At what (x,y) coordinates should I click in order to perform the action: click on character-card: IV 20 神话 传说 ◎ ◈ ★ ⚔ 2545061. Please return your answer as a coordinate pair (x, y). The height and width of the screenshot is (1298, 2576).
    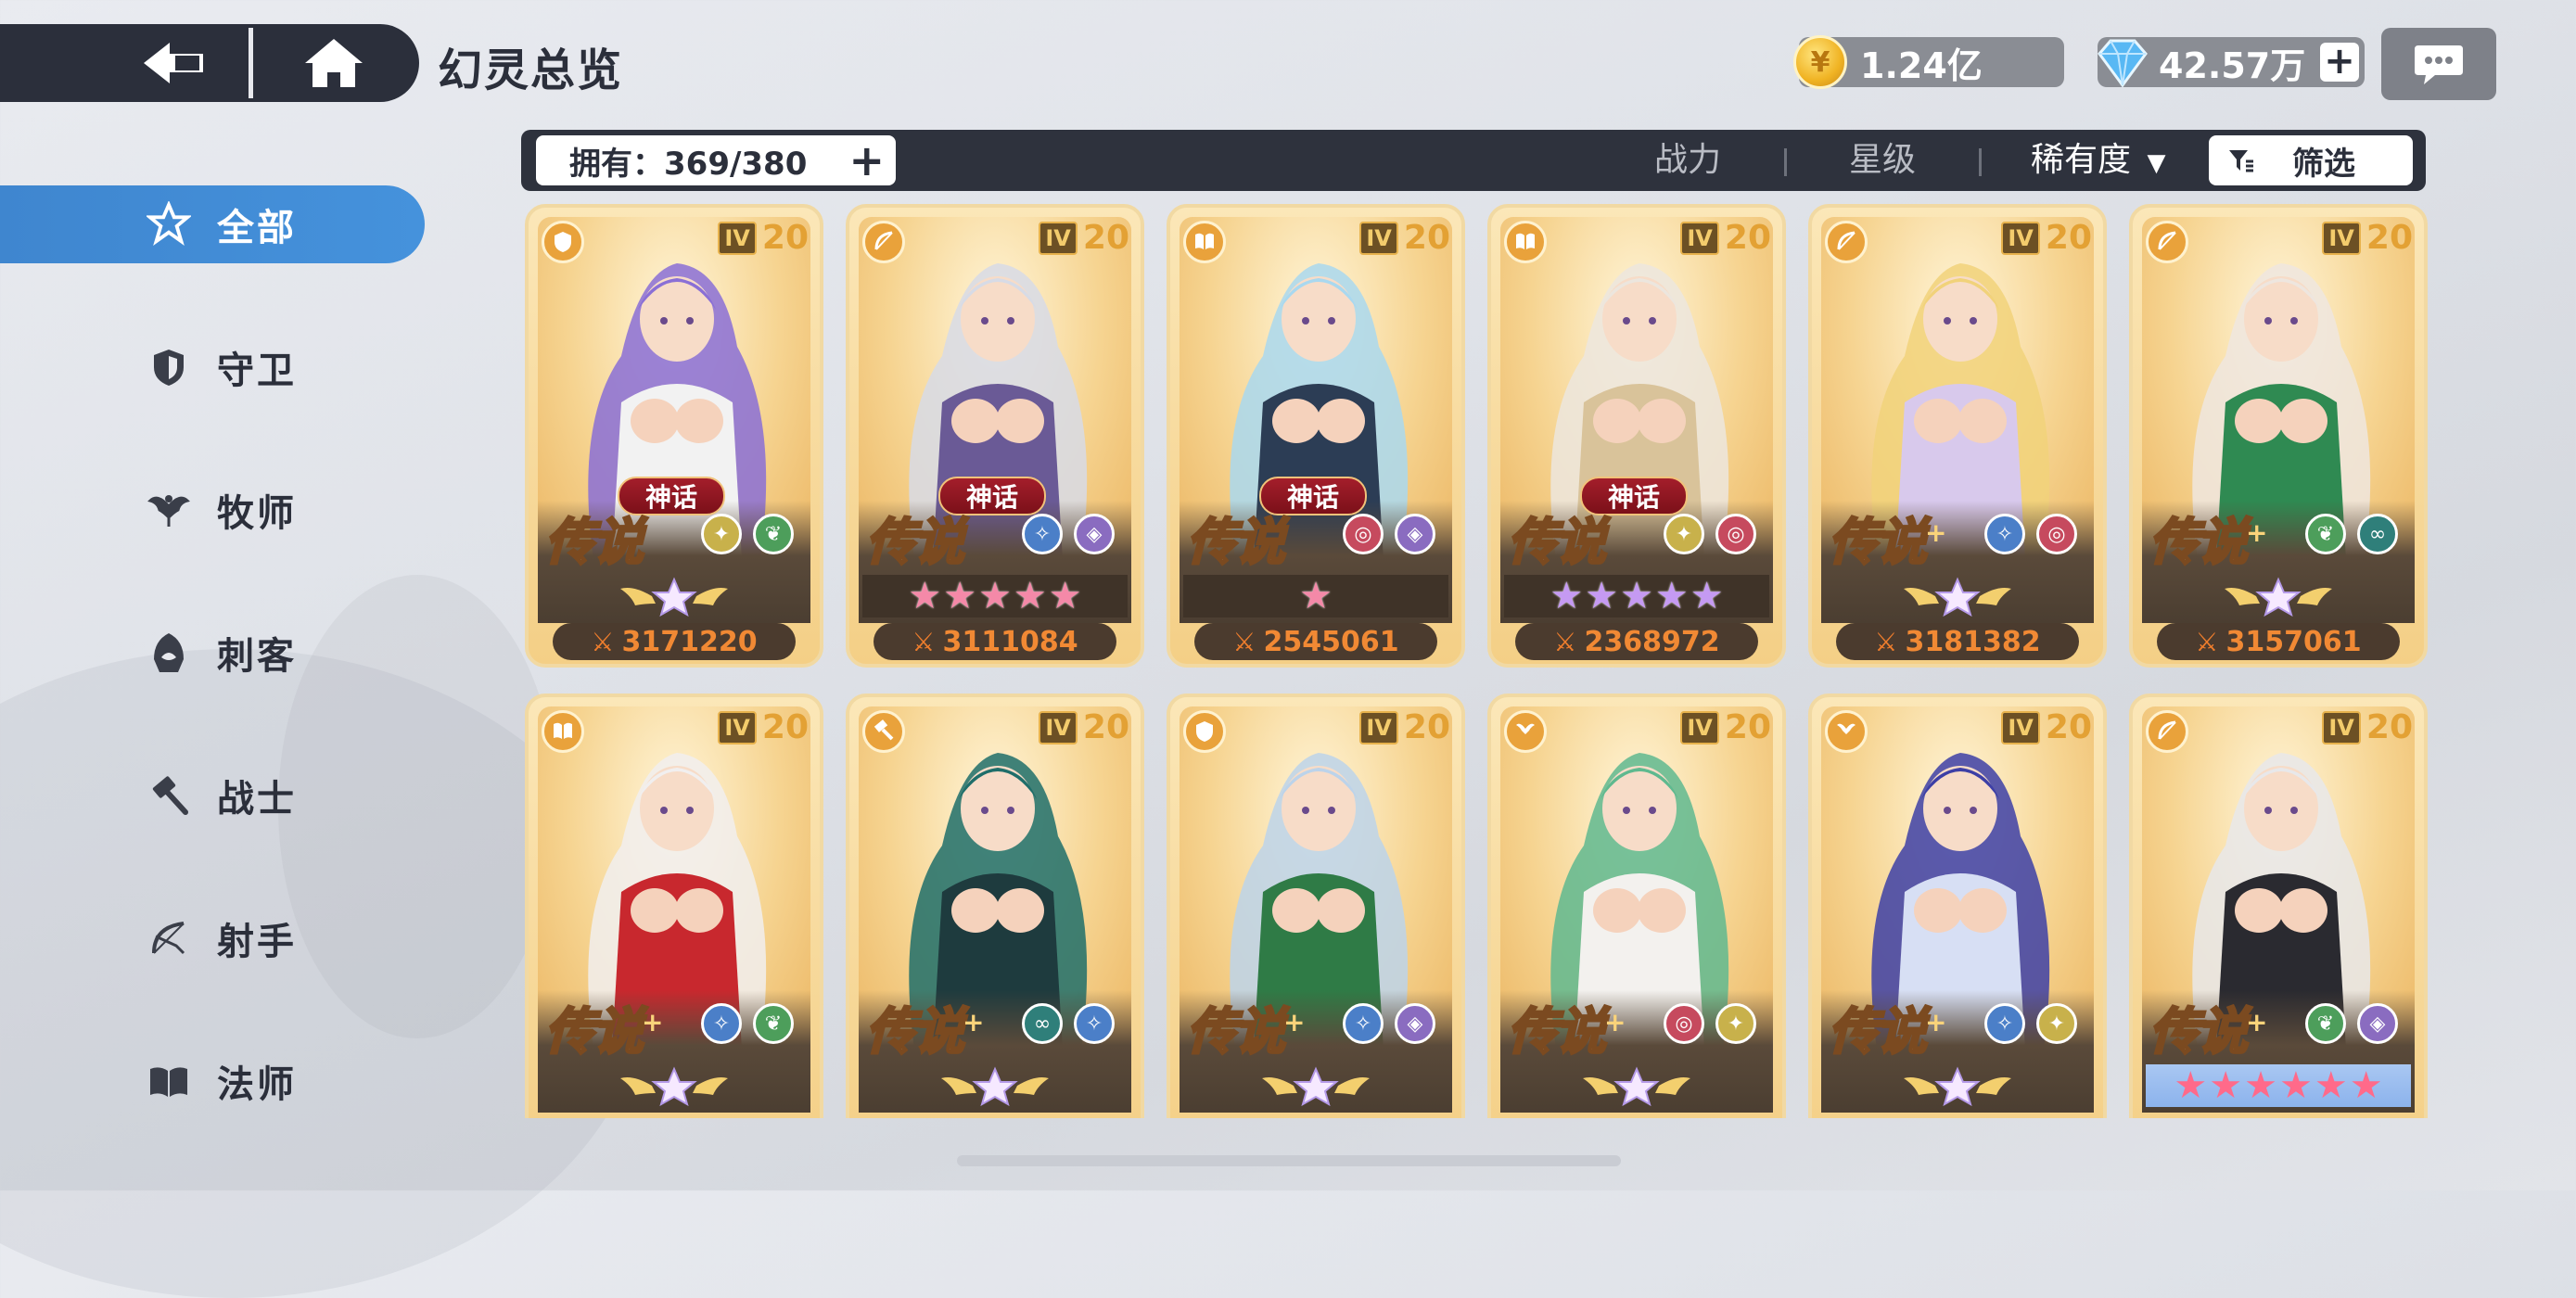
    Looking at the image, I should click on (1316, 436).